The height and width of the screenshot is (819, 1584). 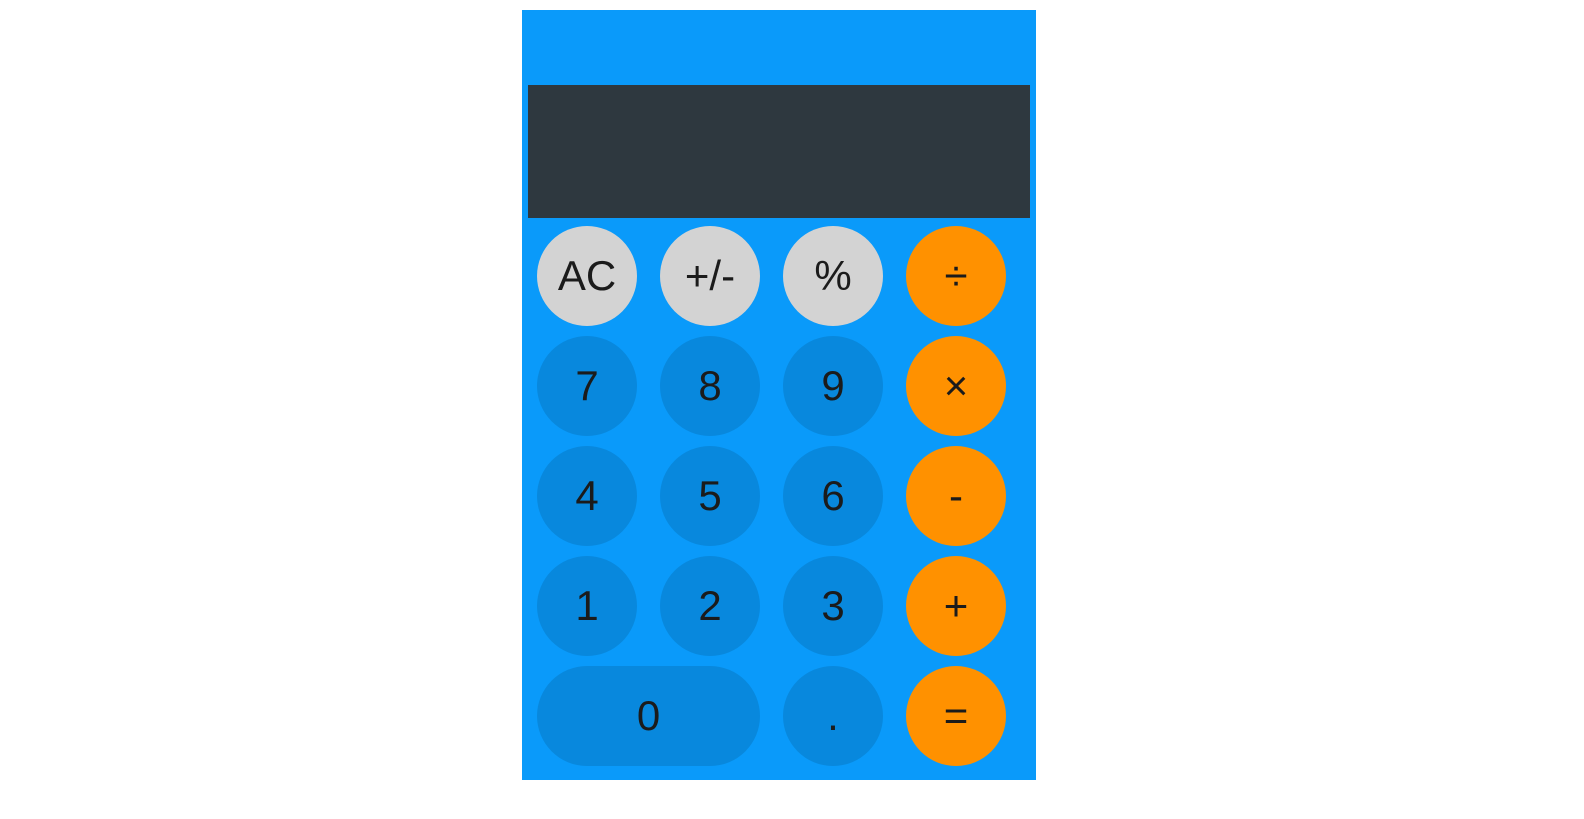 I want to click on multiply-button: ×, so click(x=956, y=386).